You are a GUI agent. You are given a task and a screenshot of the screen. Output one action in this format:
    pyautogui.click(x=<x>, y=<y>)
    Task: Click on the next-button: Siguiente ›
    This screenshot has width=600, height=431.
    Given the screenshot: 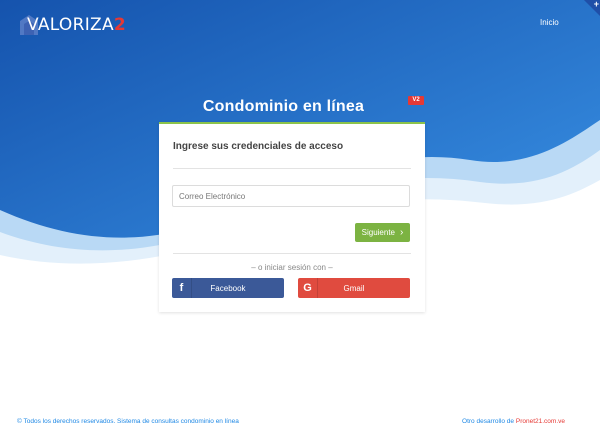 What is the action you would take?
    pyautogui.click(x=382, y=232)
    